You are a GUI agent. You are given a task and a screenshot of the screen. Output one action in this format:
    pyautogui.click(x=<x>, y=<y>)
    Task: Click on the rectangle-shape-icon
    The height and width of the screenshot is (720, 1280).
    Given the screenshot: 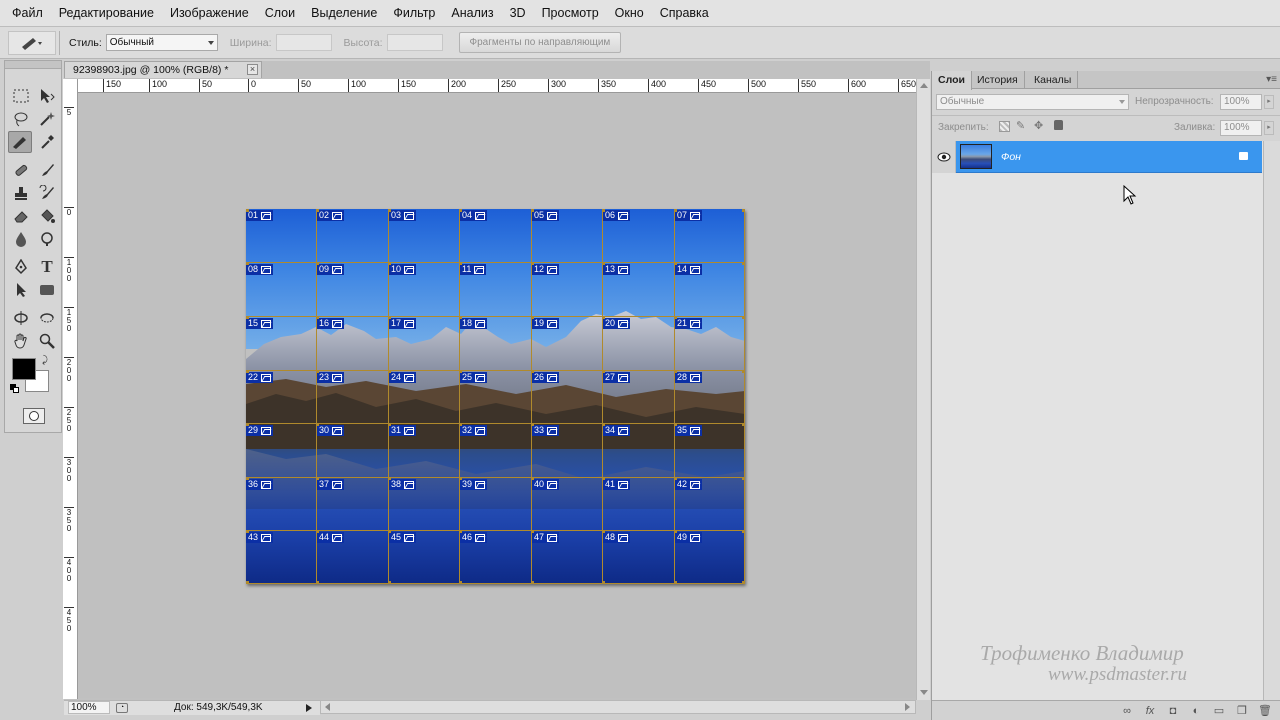 What is the action you would take?
    pyautogui.click(x=47, y=290)
    